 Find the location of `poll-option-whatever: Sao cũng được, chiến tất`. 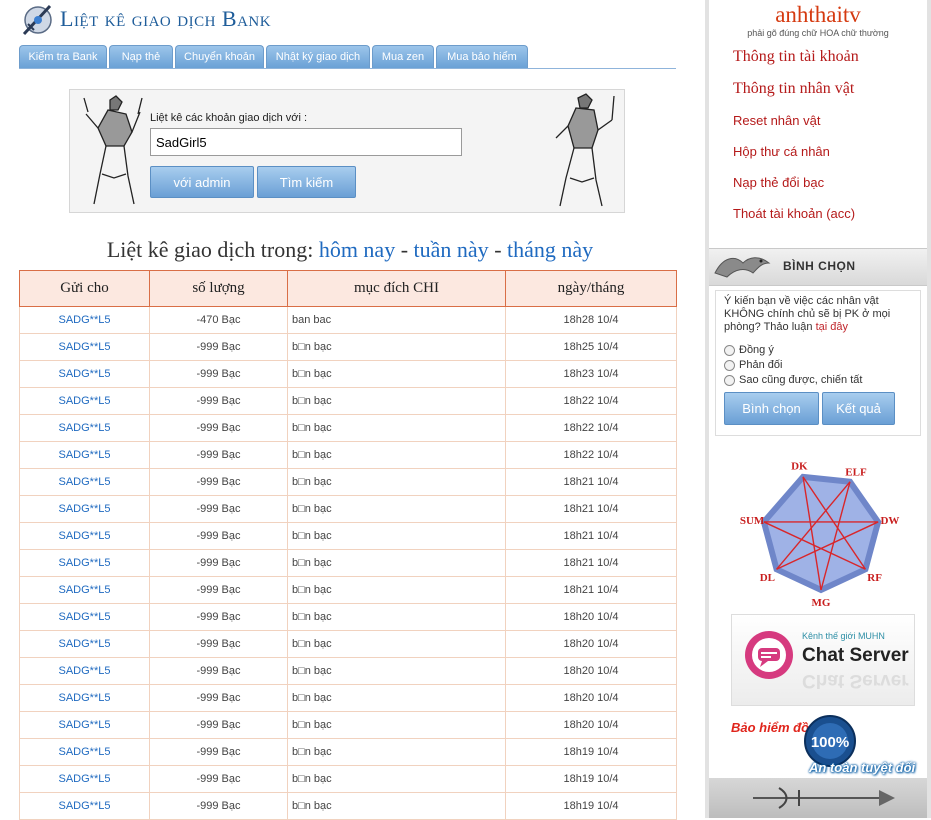

poll-option-whatever: Sao cũng được, chiến tất is located at coordinates (793, 380).